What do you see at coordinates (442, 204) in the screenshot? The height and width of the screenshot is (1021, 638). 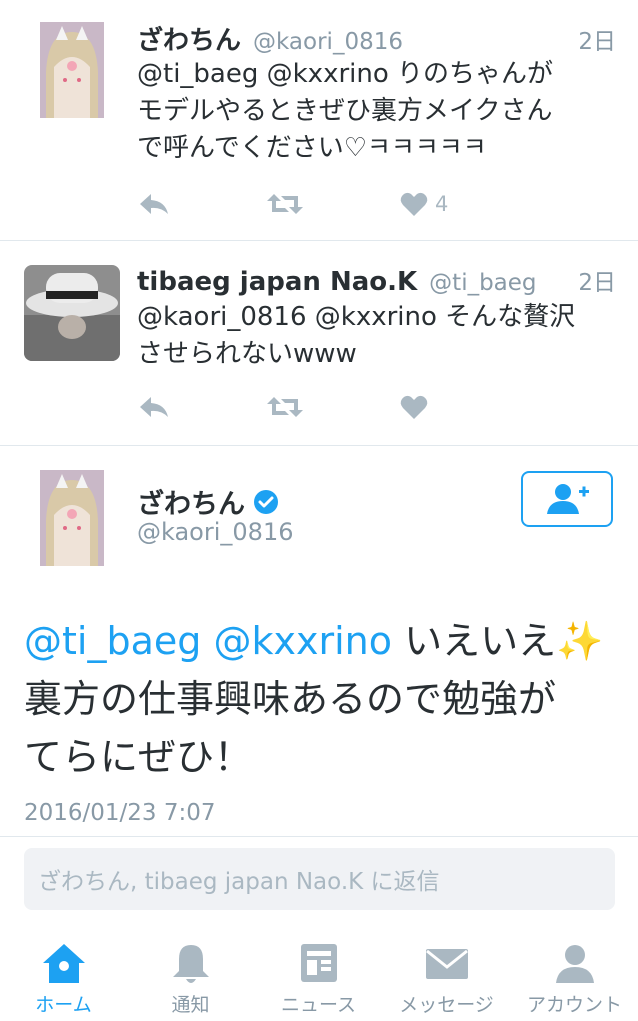 I see `like-count: 4` at bounding box center [442, 204].